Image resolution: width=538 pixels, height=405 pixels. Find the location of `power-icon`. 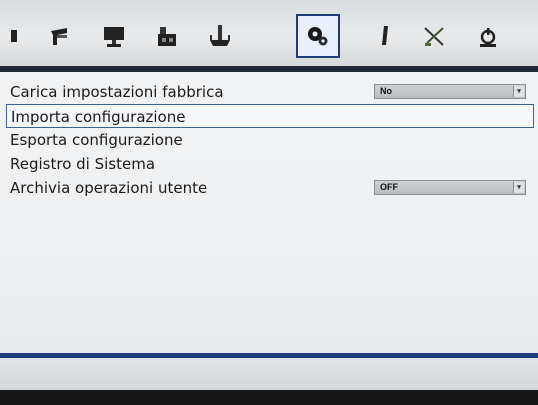

power-icon is located at coordinates (488, 36).